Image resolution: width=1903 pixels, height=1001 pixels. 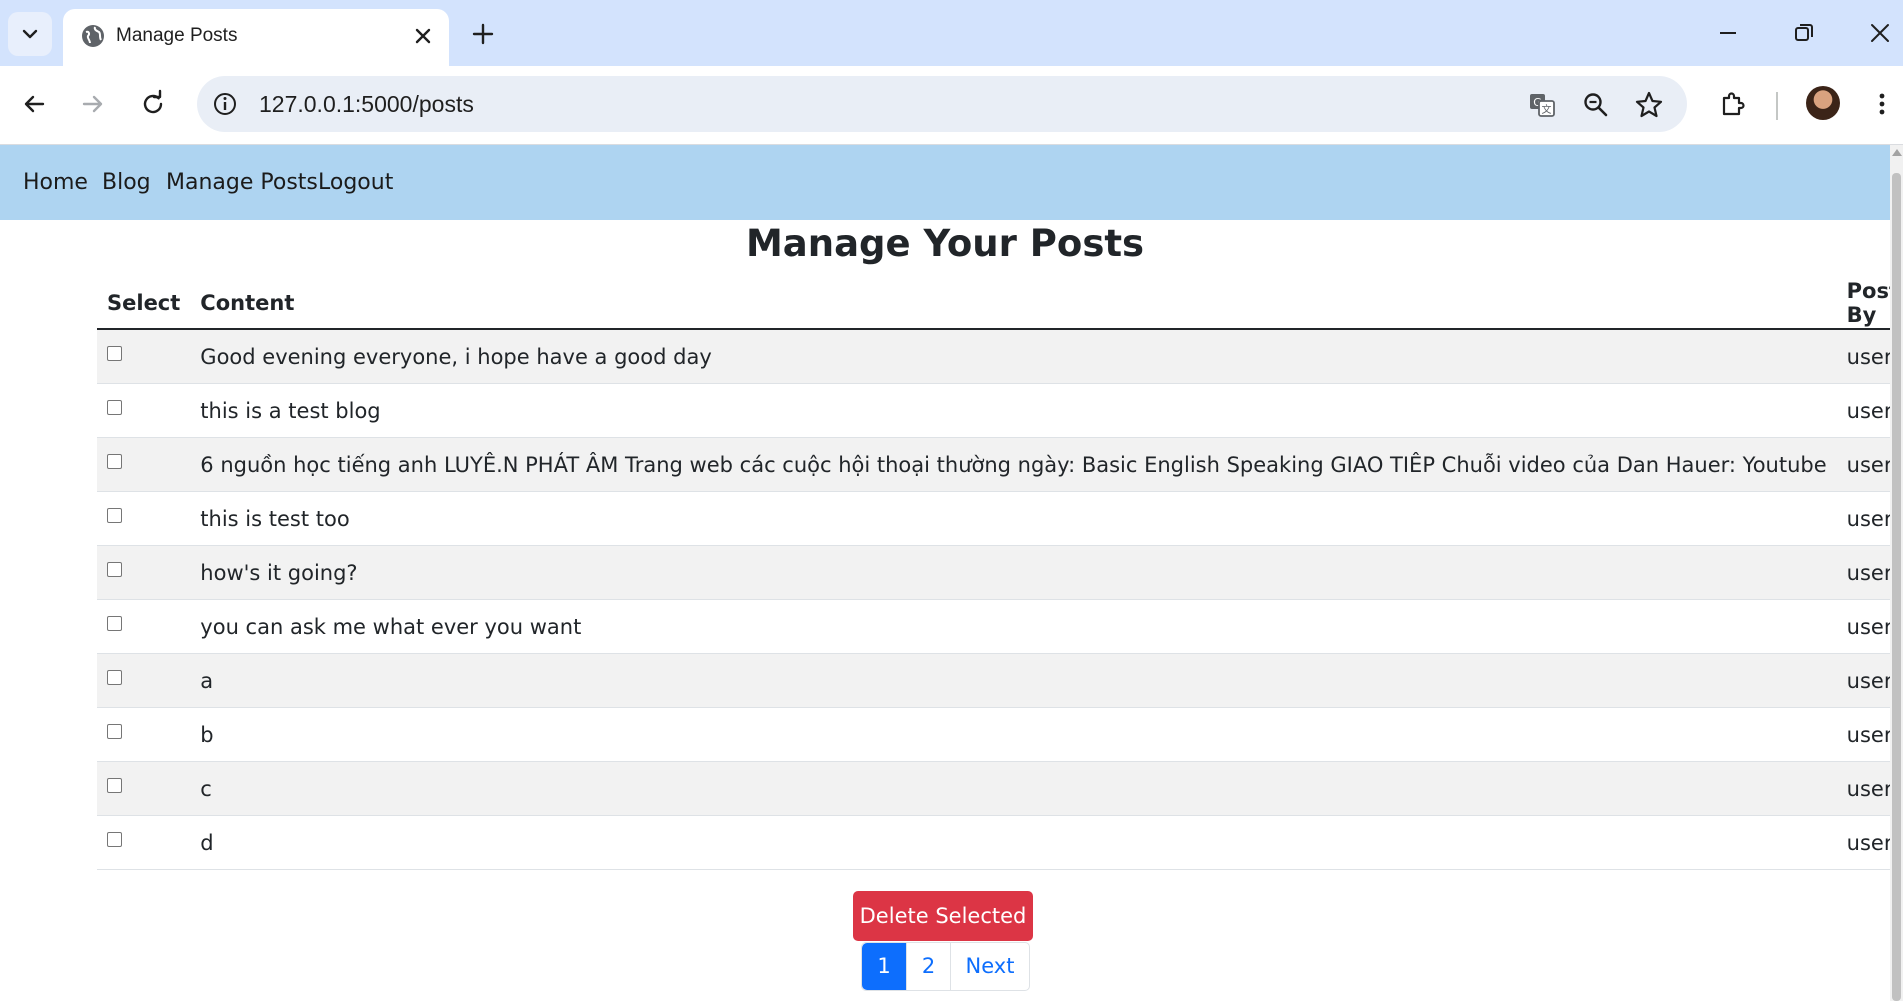 I want to click on post-content-cell: how's it going?, so click(x=1013, y=572).